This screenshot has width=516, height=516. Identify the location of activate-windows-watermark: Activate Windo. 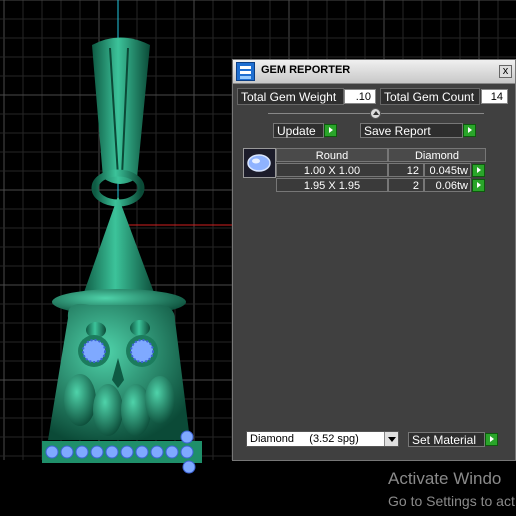
(445, 478).